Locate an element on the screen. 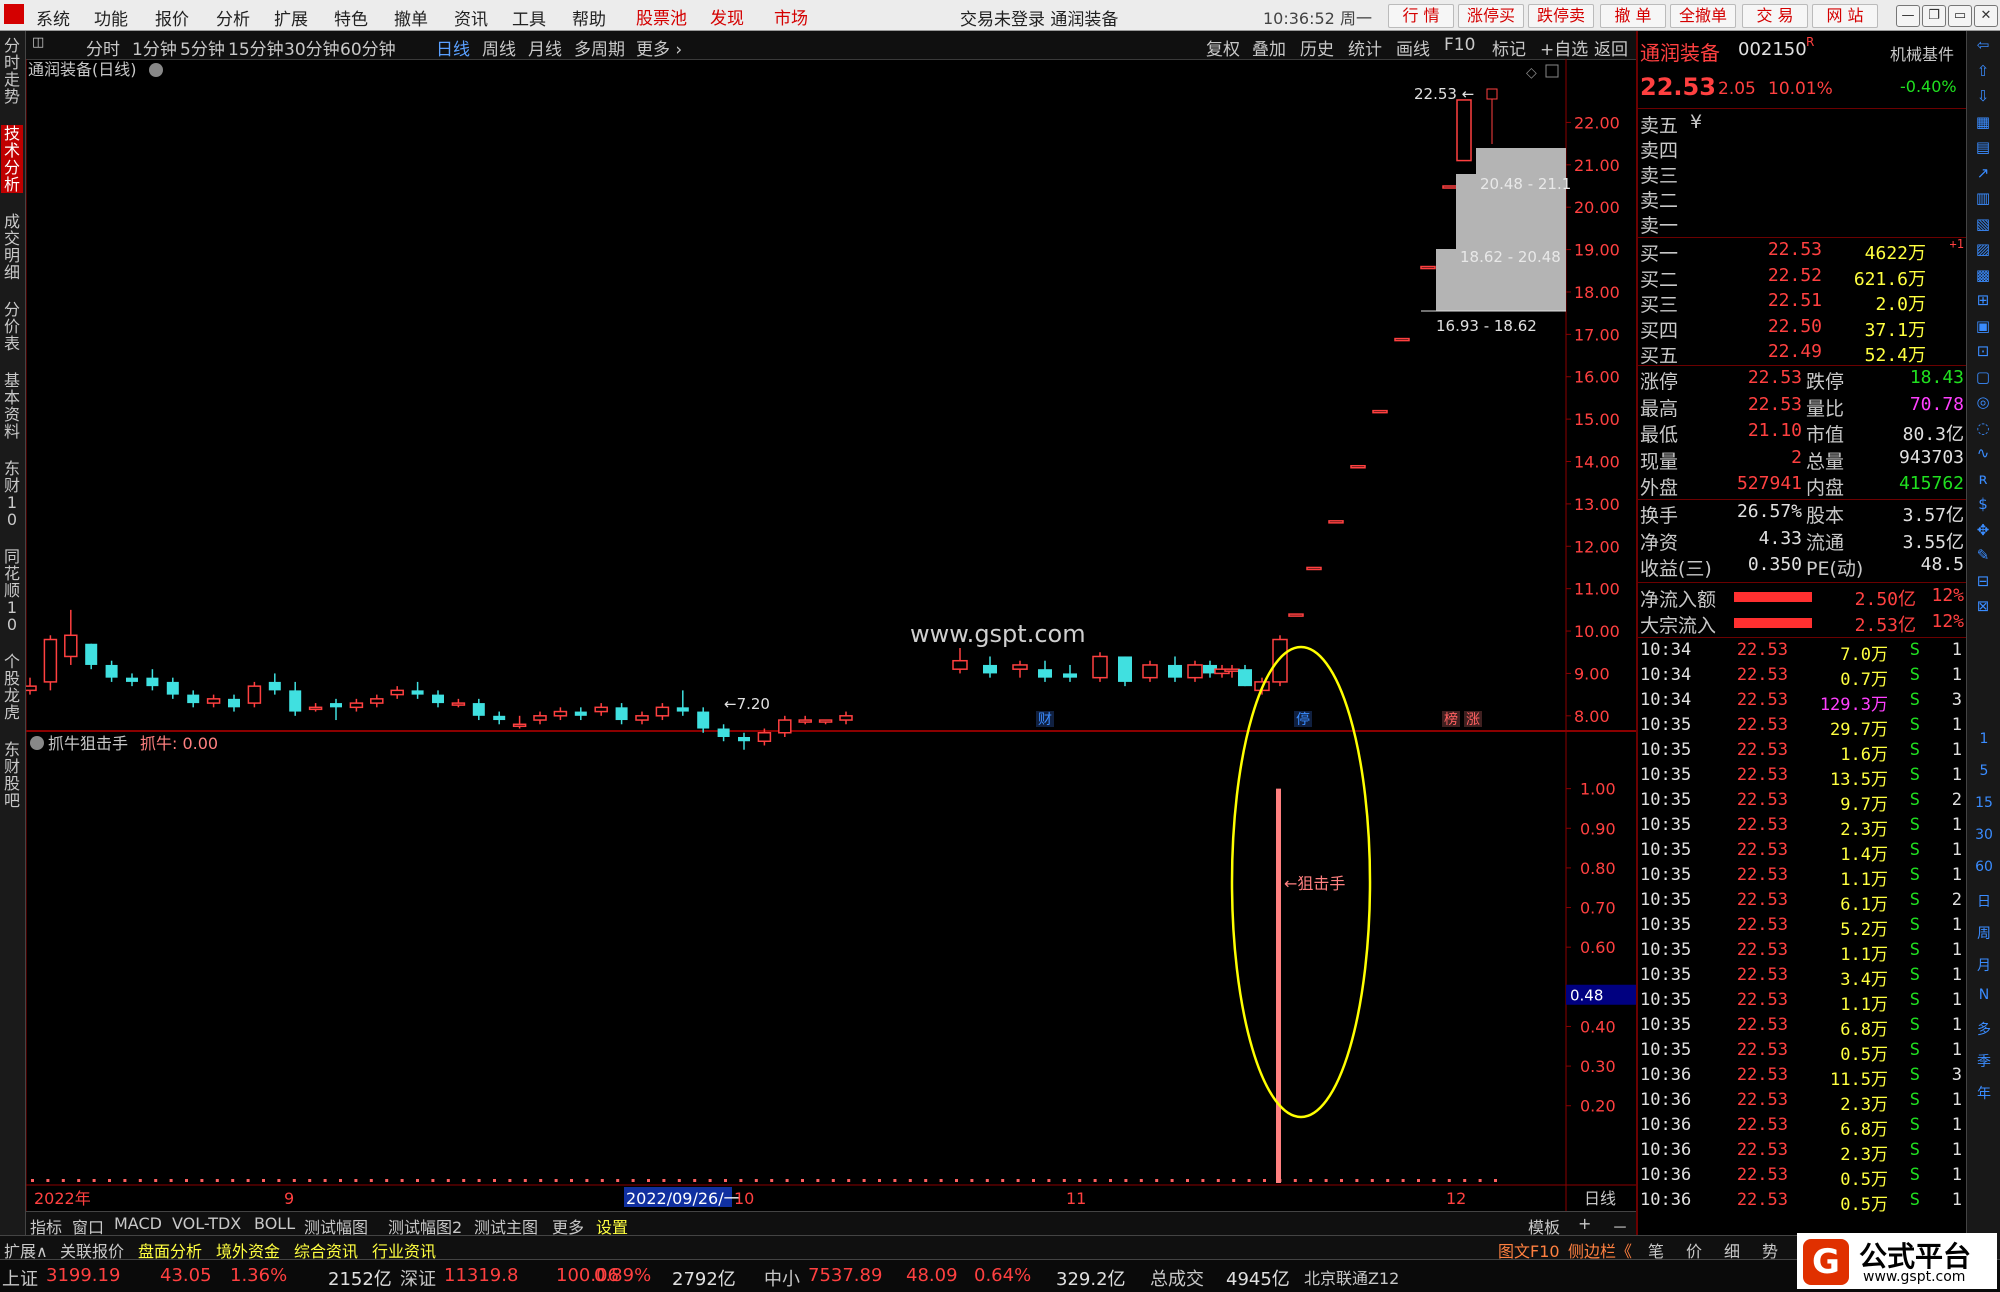 This screenshot has height=1292, width=2000. minimize-icon: — is located at coordinates (1908, 16).